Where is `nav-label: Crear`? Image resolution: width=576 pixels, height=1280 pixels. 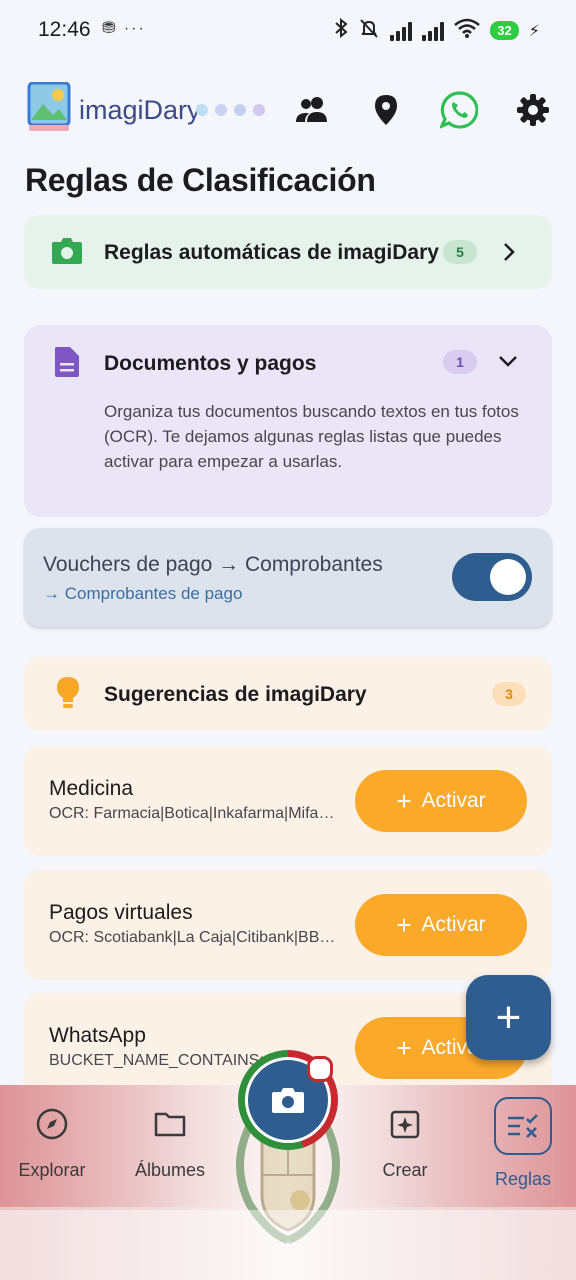 nav-label: Crear is located at coordinates (405, 1170).